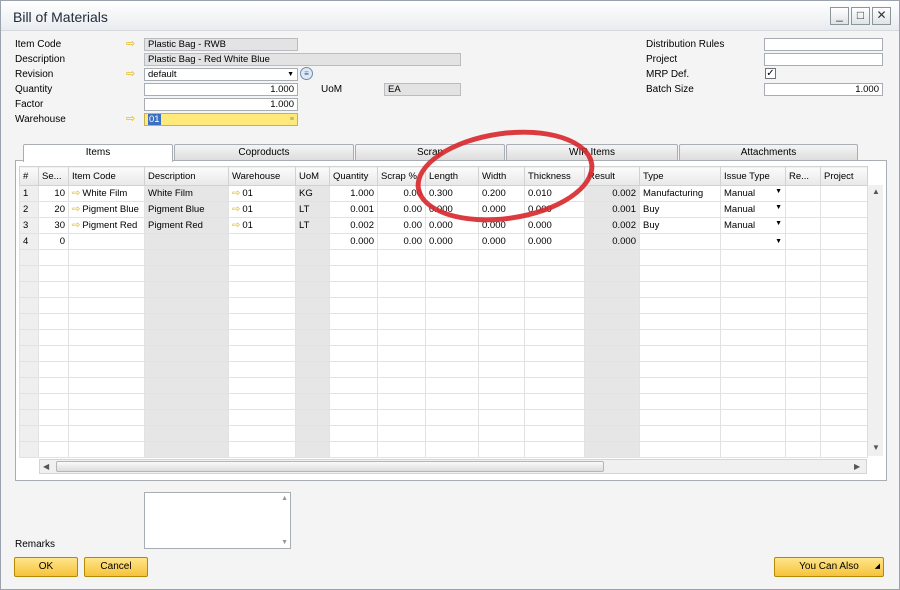 The height and width of the screenshot is (590, 900). What do you see at coordinates (401, 241) in the screenshot?
I see `grid-cell: 0.00` at bounding box center [401, 241].